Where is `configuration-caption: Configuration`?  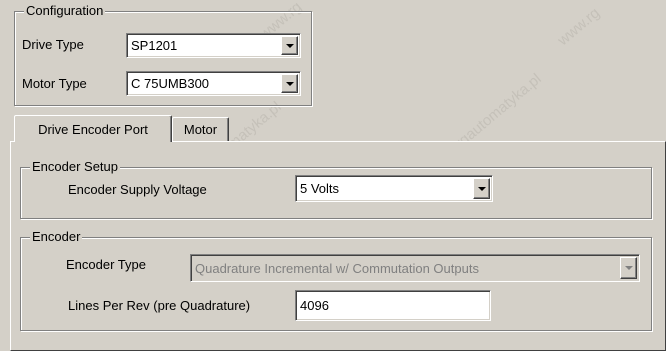 configuration-caption: Configuration is located at coordinates (65, 11).